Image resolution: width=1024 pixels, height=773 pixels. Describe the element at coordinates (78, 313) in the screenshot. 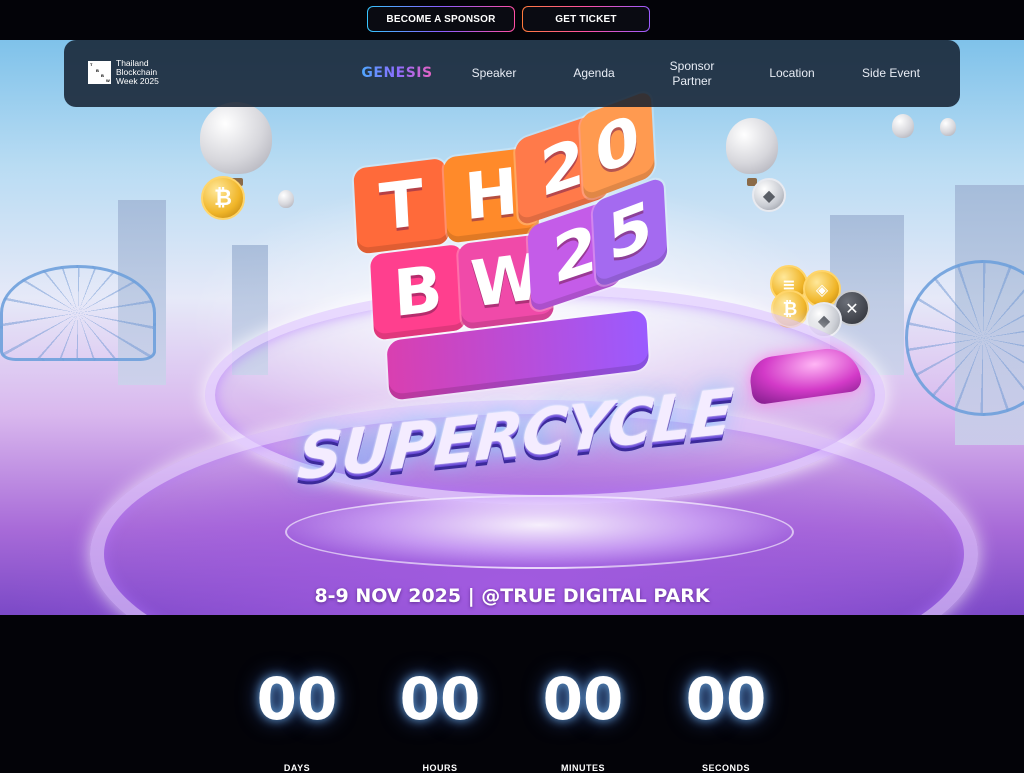

I see `carousel-left` at that location.